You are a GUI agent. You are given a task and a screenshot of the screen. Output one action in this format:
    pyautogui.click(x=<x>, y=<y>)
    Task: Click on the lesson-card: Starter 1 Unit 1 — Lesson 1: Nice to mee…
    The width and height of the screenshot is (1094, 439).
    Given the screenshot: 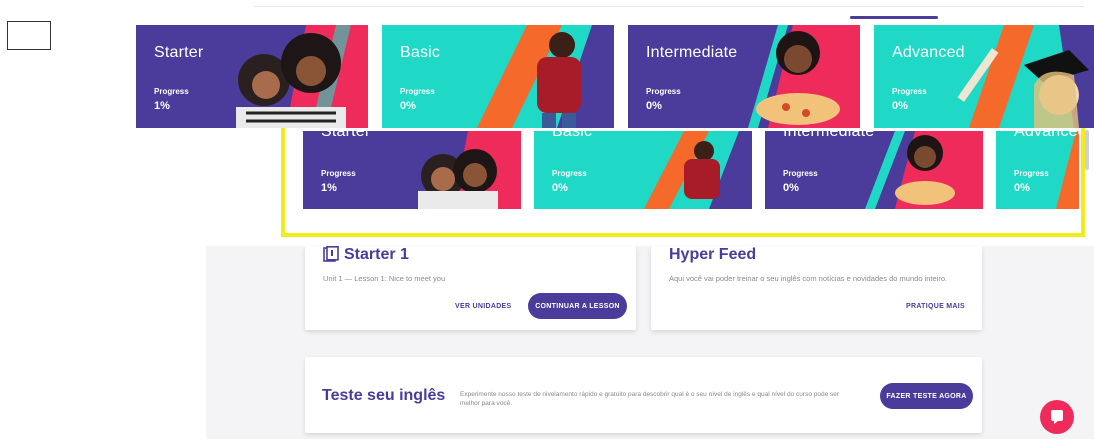 What is the action you would take?
    pyautogui.click(x=470, y=288)
    